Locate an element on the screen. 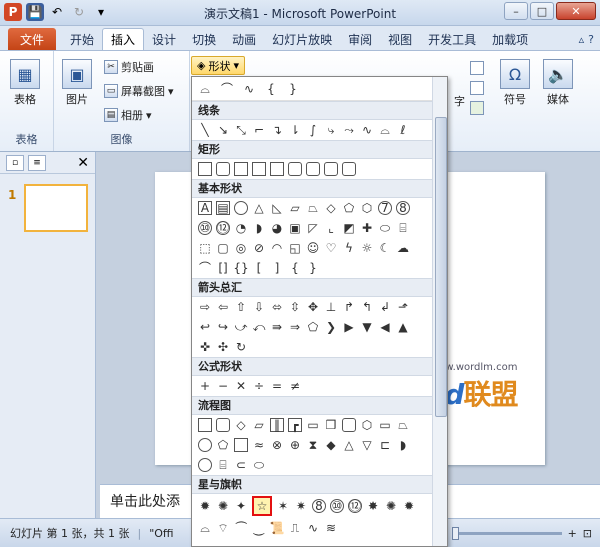  flowchart-manual-input-icon: ▭ is located at coordinates (385, 425).